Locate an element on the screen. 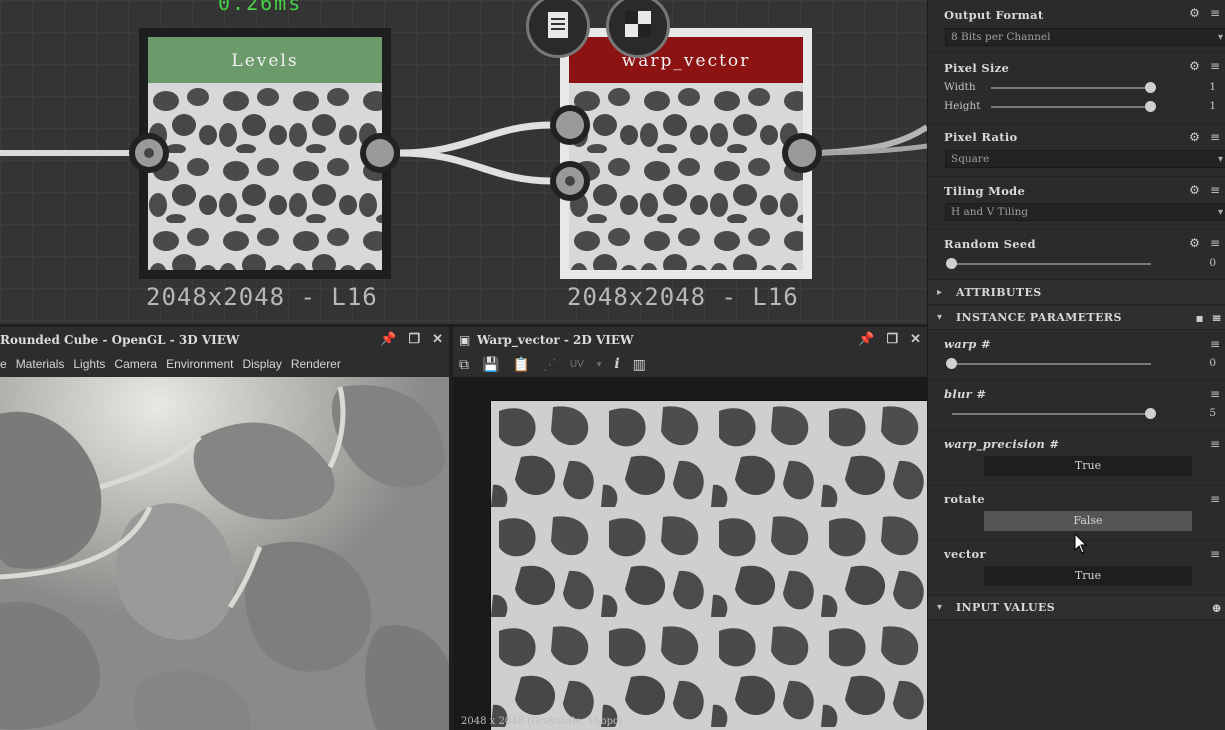 The height and width of the screenshot is (730, 1225). view2d-header: ▣ Warp_vector - 2D VIEW 📌 ❐ ✕ is located at coordinates (690, 340).